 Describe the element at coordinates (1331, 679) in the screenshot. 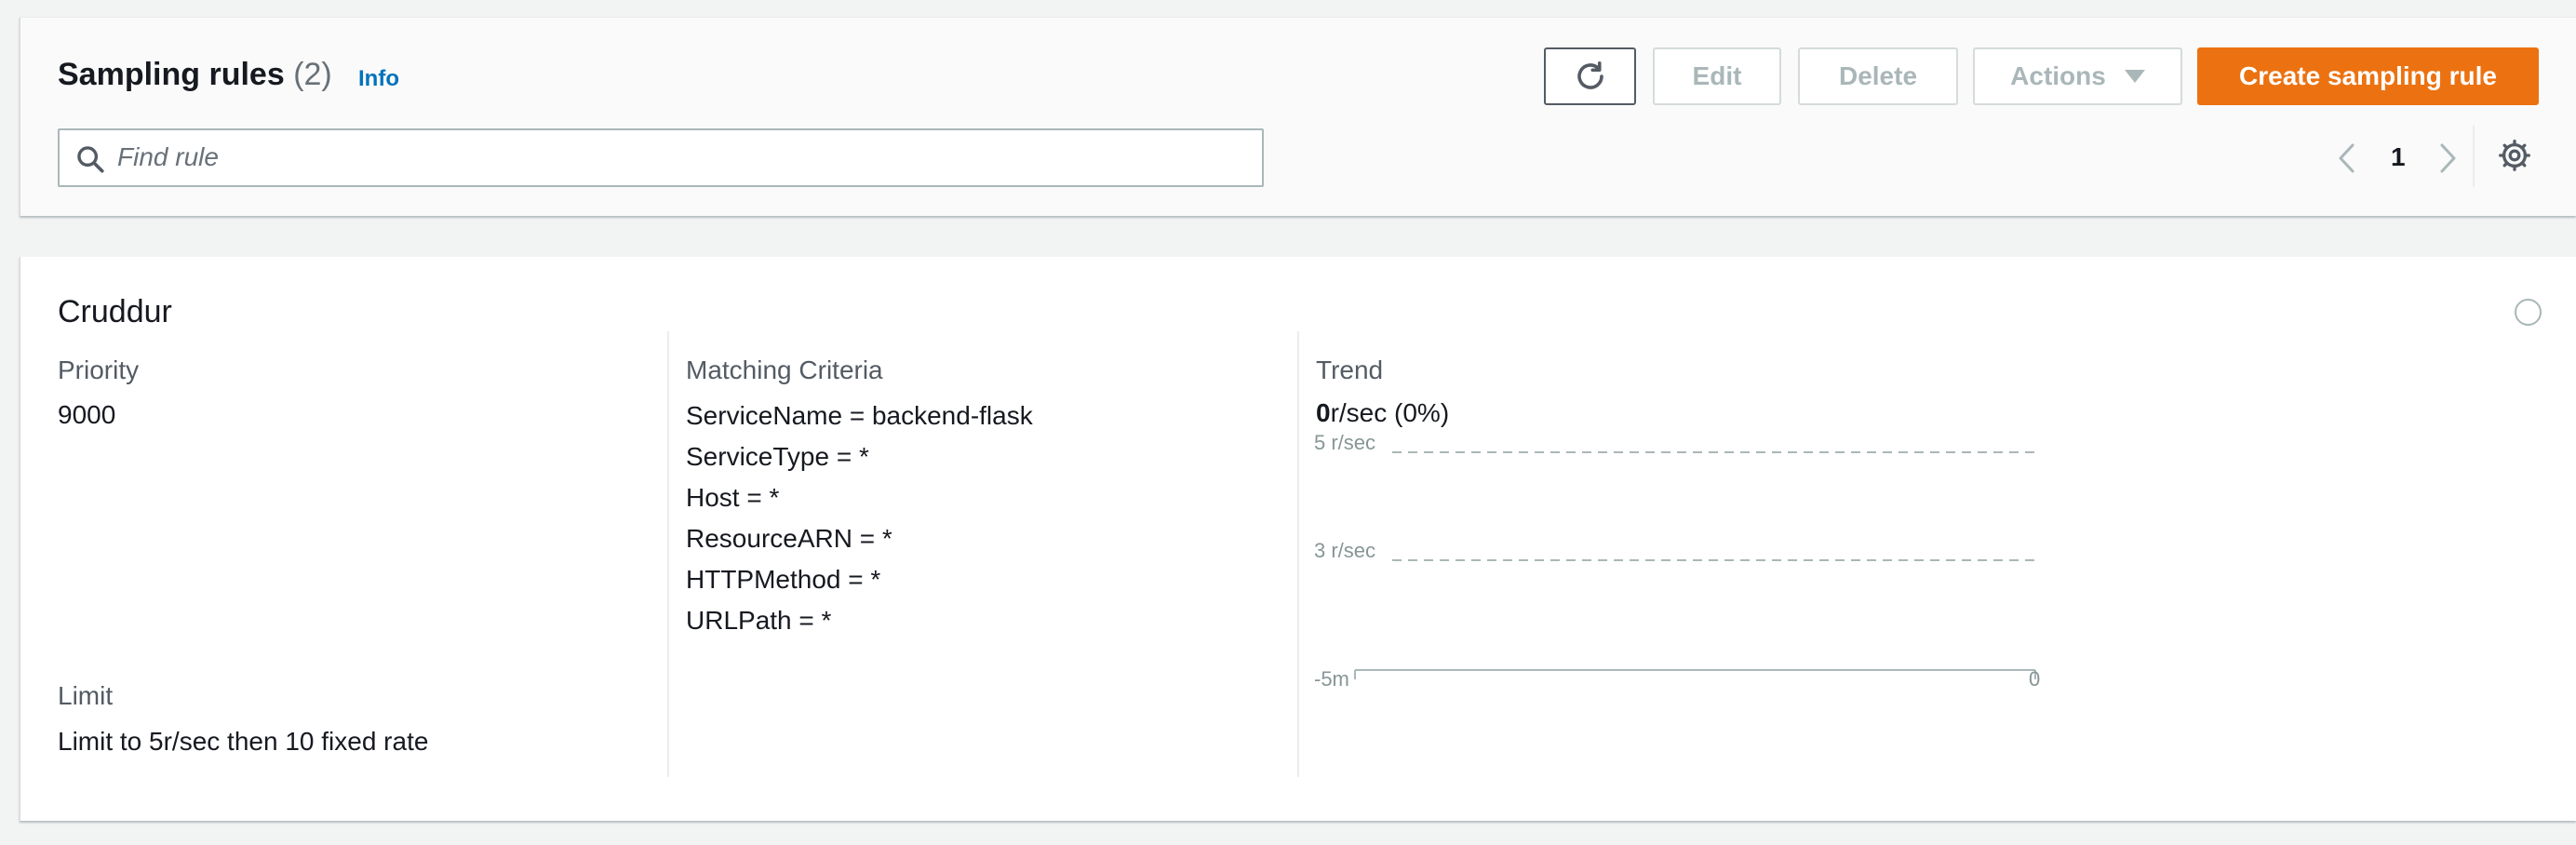

I see `x-tick-label-start: -5m` at that location.